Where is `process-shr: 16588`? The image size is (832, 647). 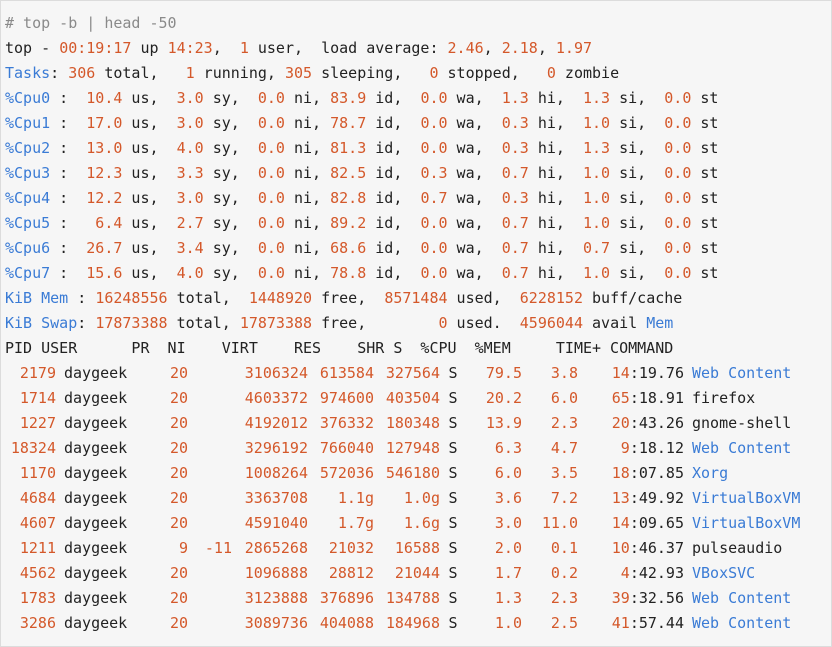 process-shr: 16588 is located at coordinates (417, 548).